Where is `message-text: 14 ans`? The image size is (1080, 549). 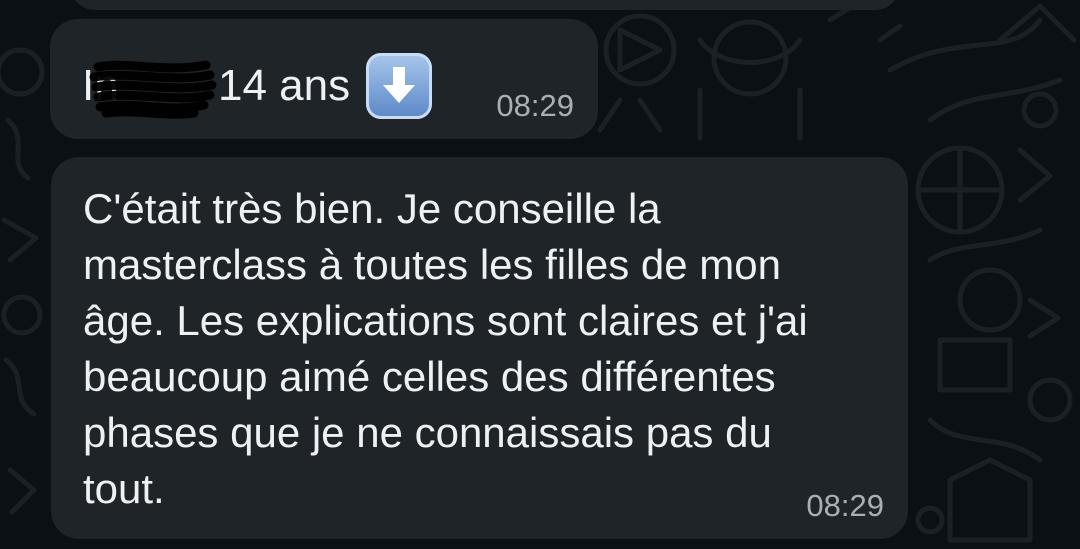 message-text: 14 ans is located at coordinates (284, 85).